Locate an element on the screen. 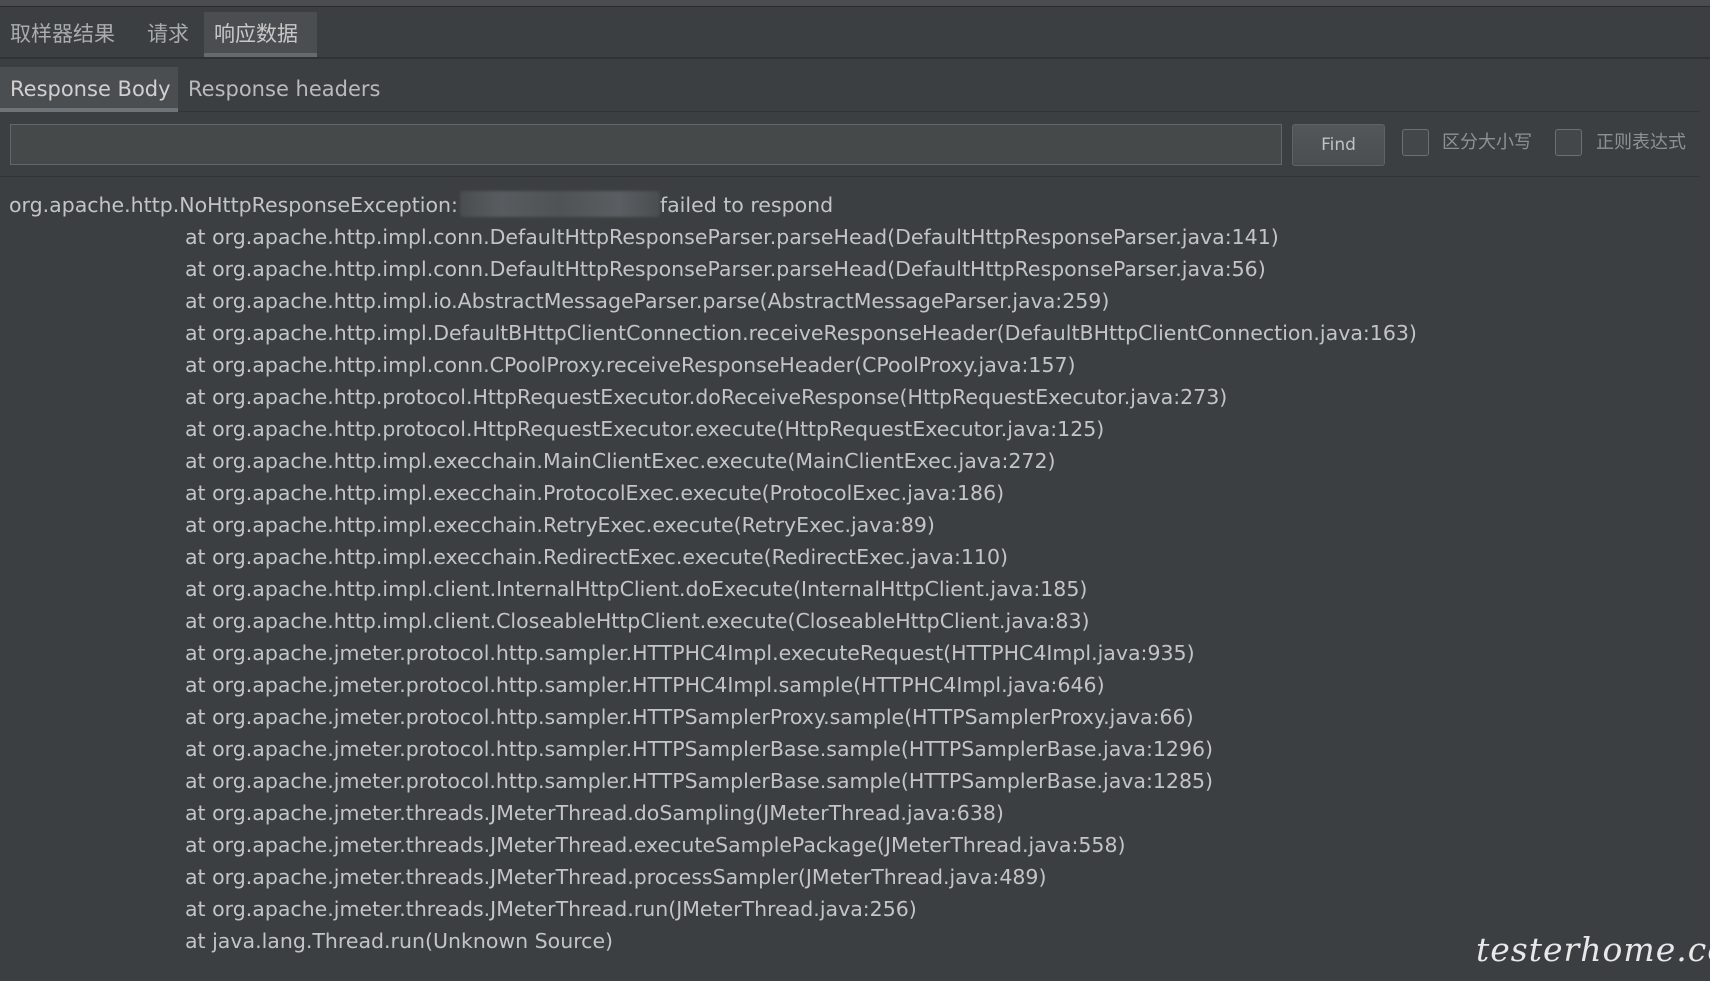  case-sensitive-label: 区分大小写 is located at coordinates (1487, 142).